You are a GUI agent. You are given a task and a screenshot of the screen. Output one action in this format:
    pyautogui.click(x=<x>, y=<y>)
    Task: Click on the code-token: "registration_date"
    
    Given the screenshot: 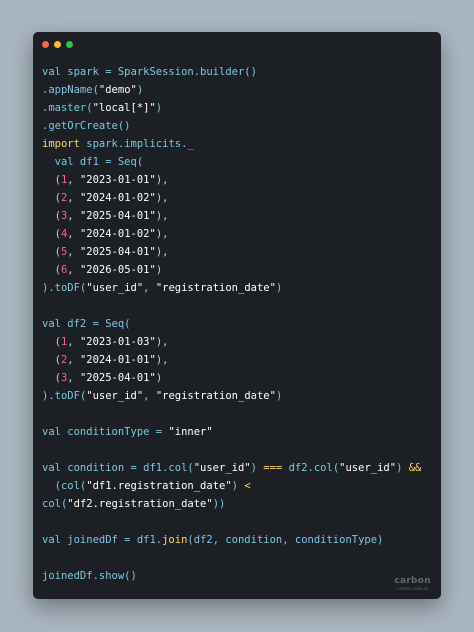 What is the action you would take?
    pyautogui.click(x=215, y=396)
    